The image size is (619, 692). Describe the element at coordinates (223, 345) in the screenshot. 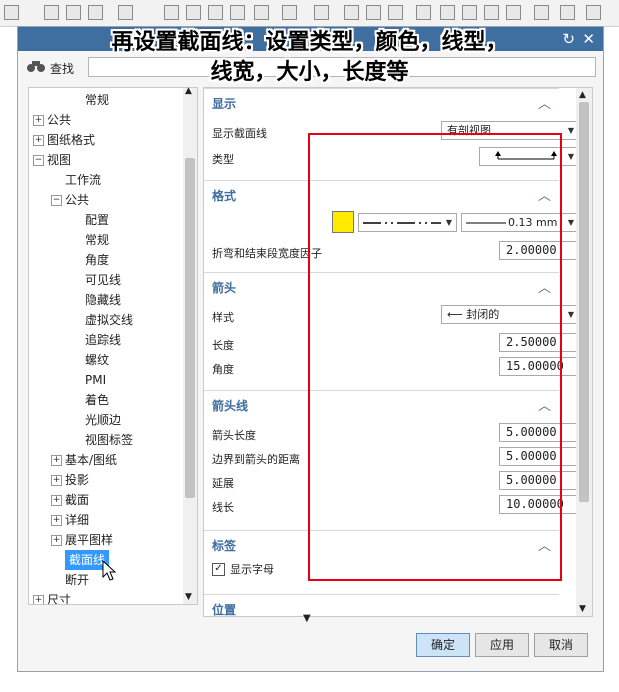

I see `length-label: 长度` at that location.